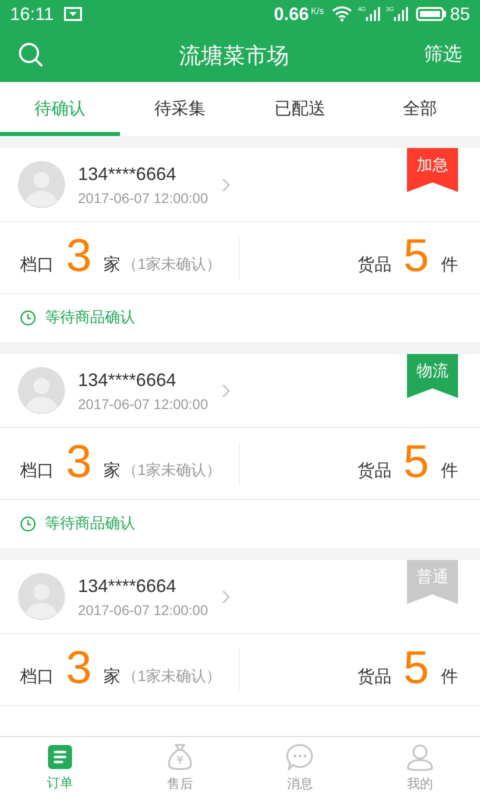  What do you see at coordinates (291, 14) in the screenshot?
I see `network-speed: 0.66` at bounding box center [291, 14].